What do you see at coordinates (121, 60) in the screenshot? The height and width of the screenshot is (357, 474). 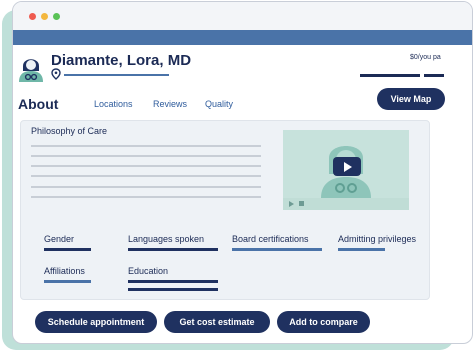 I see `doctor-name: Diamante, Lora, MD` at bounding box center [121, 60].